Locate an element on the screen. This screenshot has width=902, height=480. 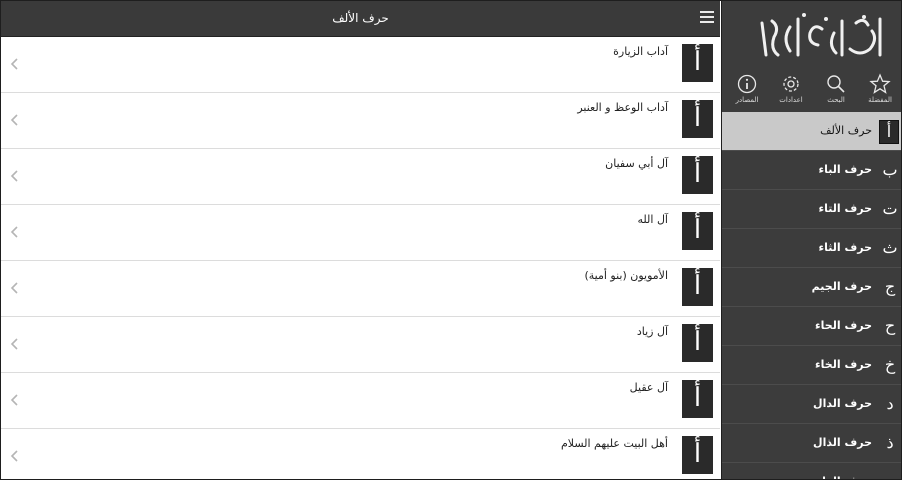
nav-item-ha: ح حرف الحاء is located at coordinates (811, 326).